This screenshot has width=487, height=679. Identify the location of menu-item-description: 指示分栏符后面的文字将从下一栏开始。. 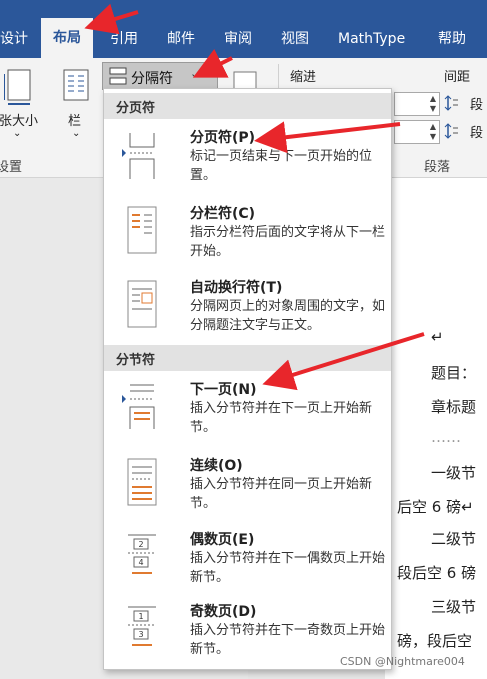
(288, 242).